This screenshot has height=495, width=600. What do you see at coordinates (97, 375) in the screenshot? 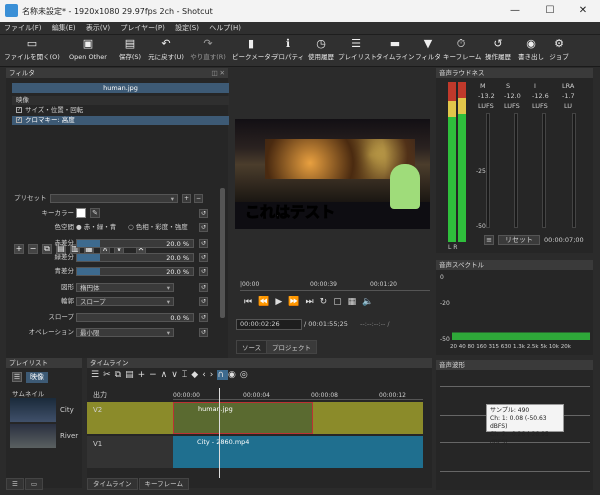
I see `timeline-menu-icon: ☰` at bounding box center [97, 375].